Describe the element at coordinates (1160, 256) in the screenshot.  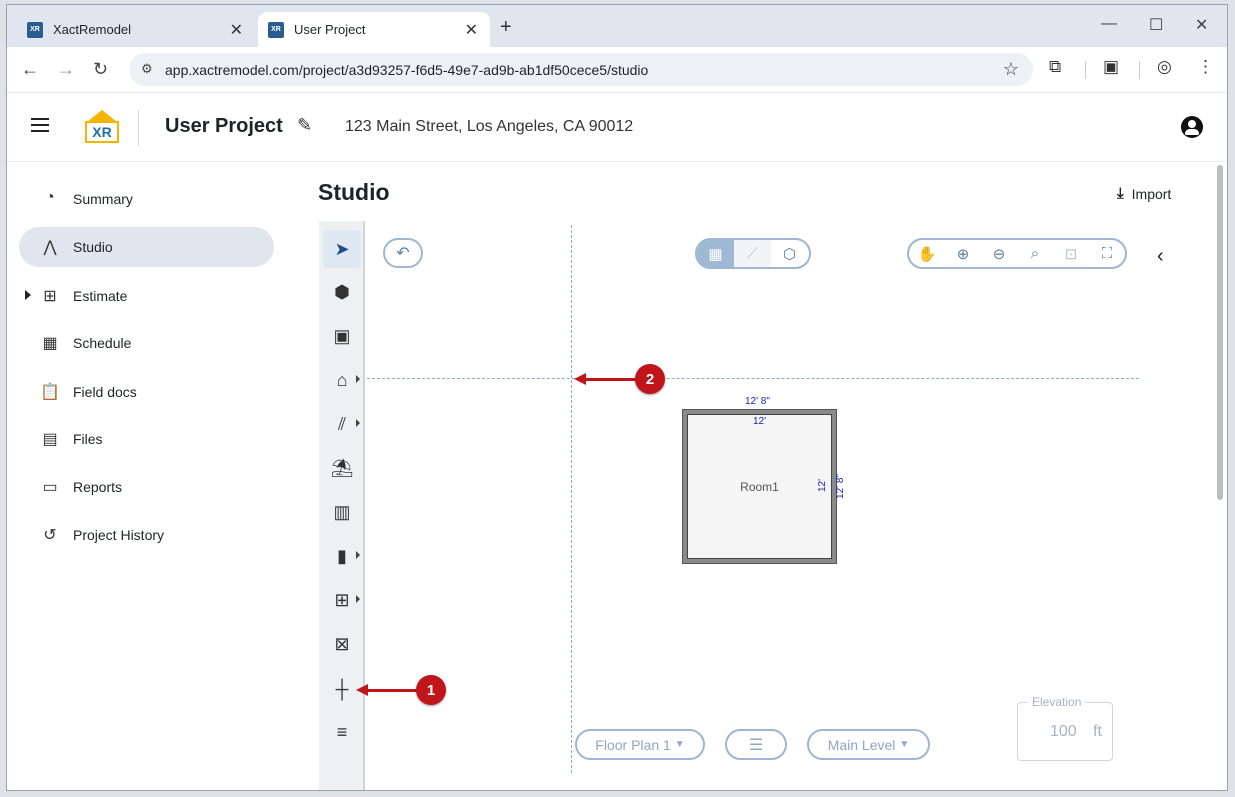
I see `collapse-panel-chevron-icon: ‹` at that location.